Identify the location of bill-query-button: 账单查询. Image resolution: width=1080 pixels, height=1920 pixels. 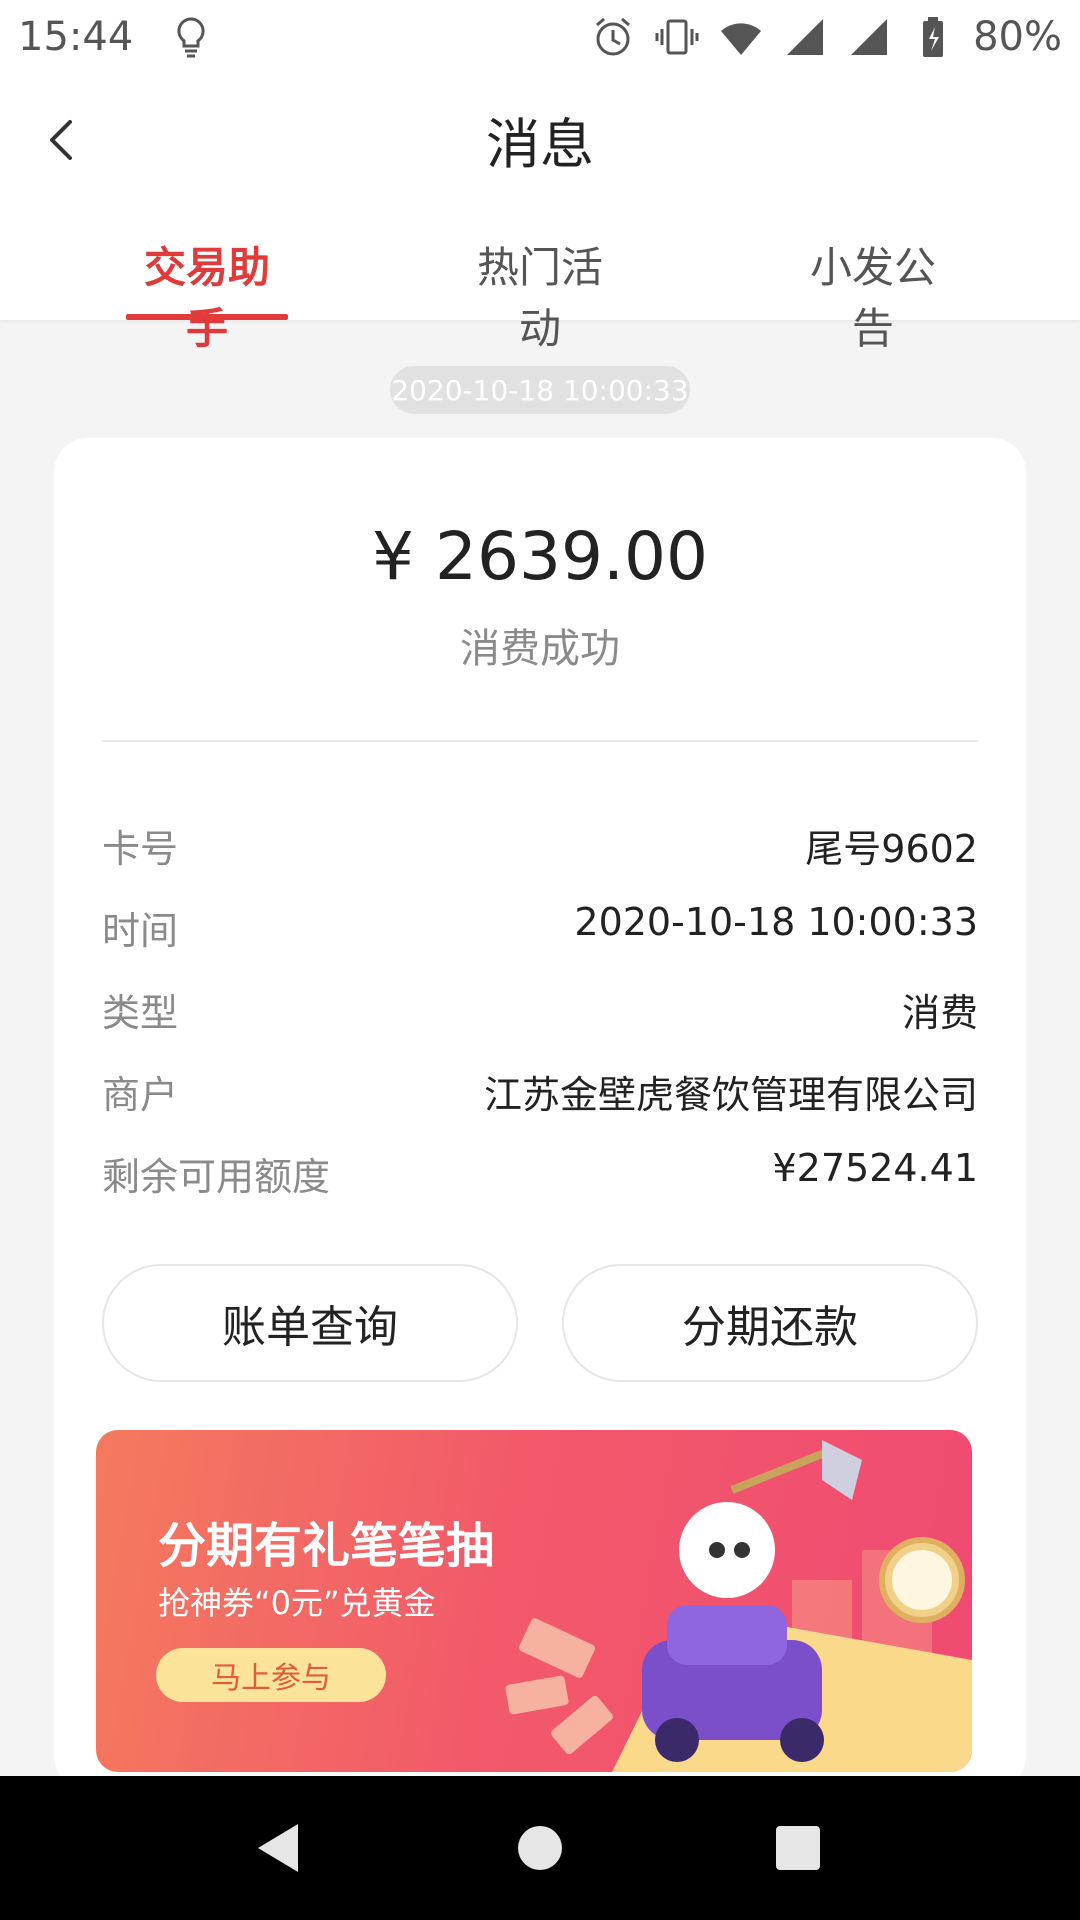
(310, 1323).